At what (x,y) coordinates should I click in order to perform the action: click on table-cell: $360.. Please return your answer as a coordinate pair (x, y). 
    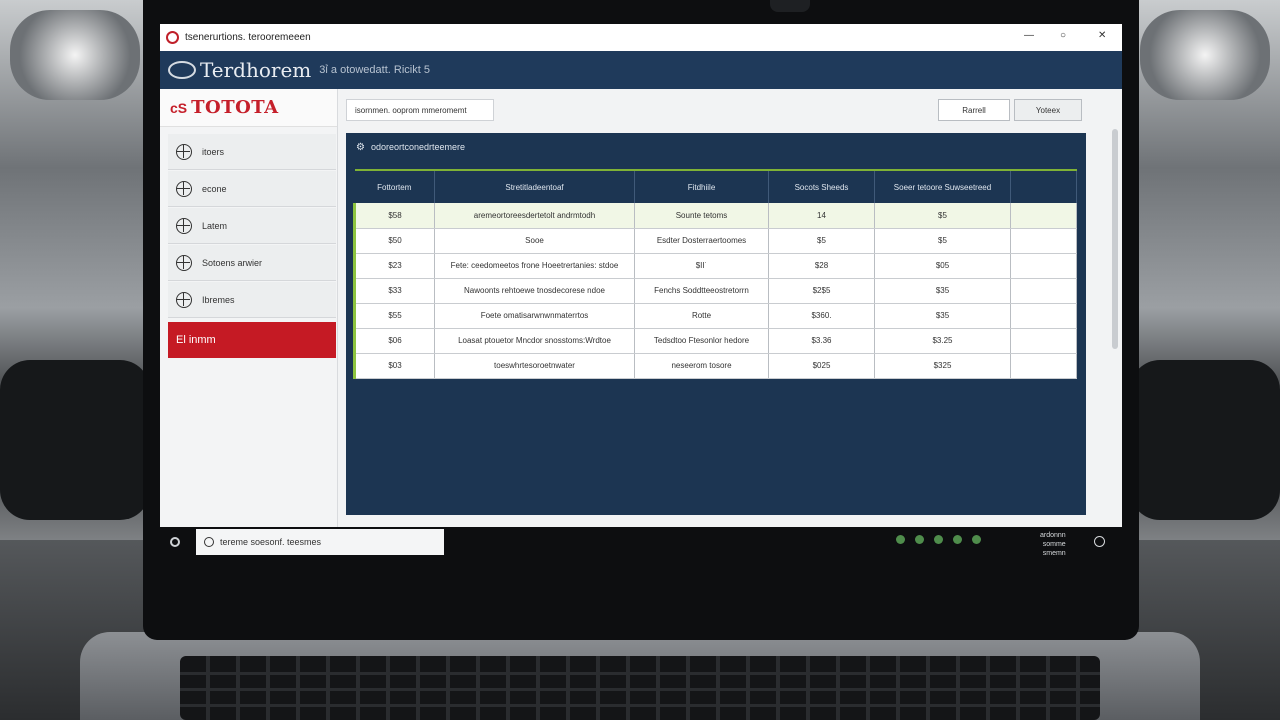
    Looking at the image, I should click on (821, 316).